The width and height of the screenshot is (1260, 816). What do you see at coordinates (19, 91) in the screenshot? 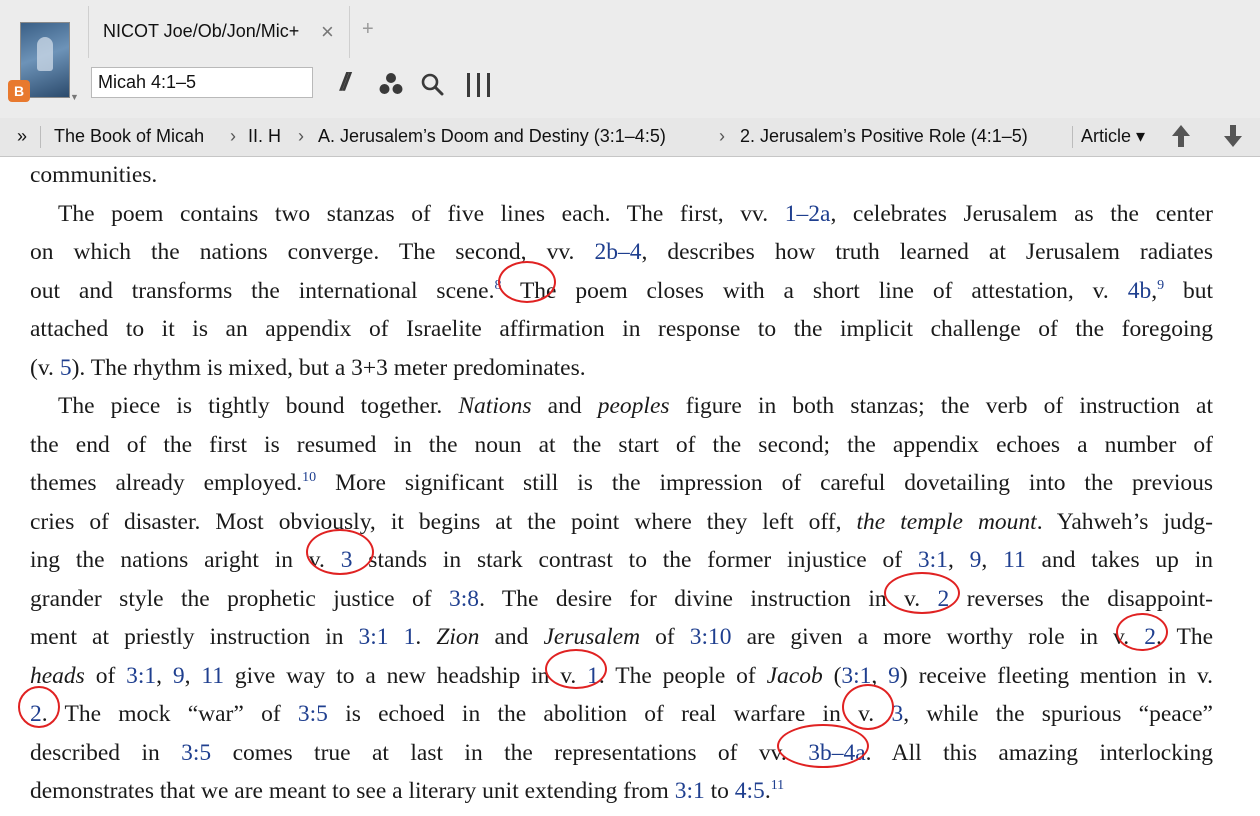
I see `resource-badge: B` at bounding box center [19, 91].